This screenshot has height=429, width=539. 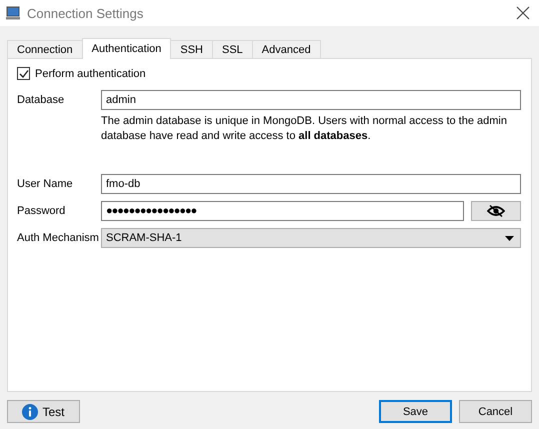 I want to click on tab: Advanced, so click(x=286, y=49).